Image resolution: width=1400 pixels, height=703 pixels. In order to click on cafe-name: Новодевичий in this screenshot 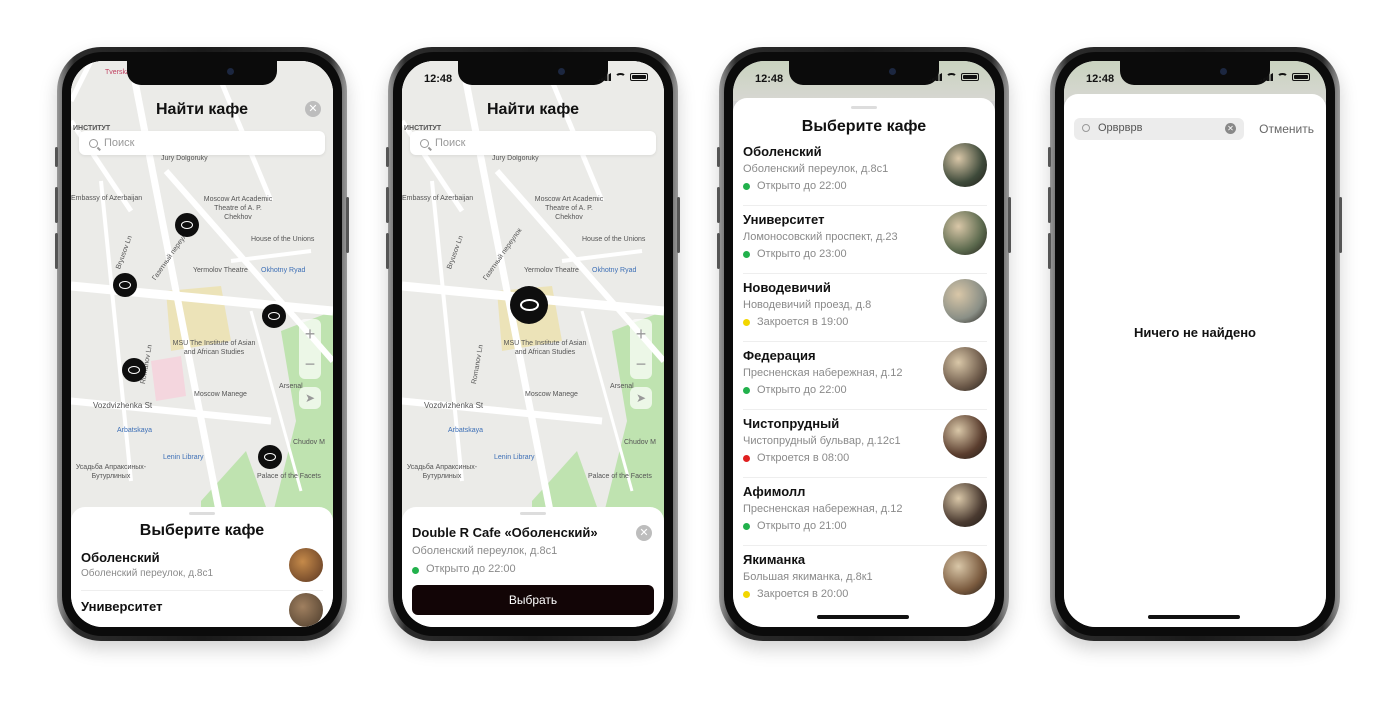, I will do `click(787, 287)`.